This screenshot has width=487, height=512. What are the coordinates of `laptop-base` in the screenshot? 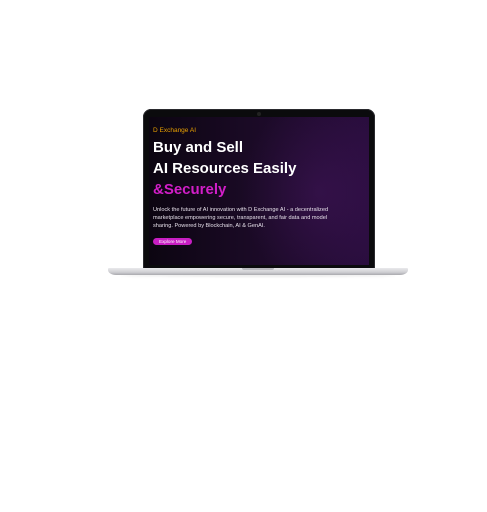 It's located at (258, 271).